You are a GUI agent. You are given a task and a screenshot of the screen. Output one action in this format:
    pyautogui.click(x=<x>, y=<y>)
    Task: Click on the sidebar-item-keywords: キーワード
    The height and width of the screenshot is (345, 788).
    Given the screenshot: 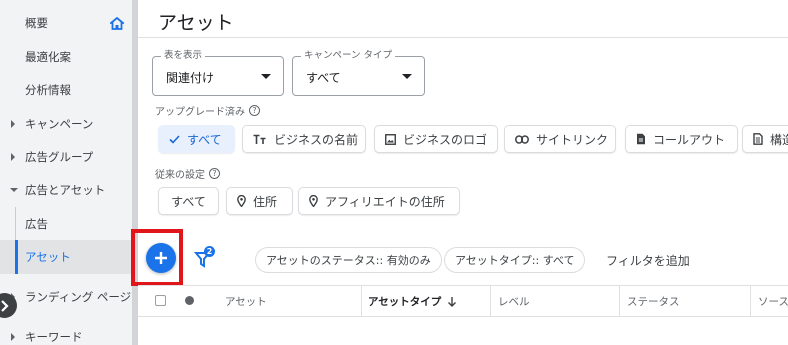 What is the action you would take?
    pyautogui.click(x=66, y=332)
    